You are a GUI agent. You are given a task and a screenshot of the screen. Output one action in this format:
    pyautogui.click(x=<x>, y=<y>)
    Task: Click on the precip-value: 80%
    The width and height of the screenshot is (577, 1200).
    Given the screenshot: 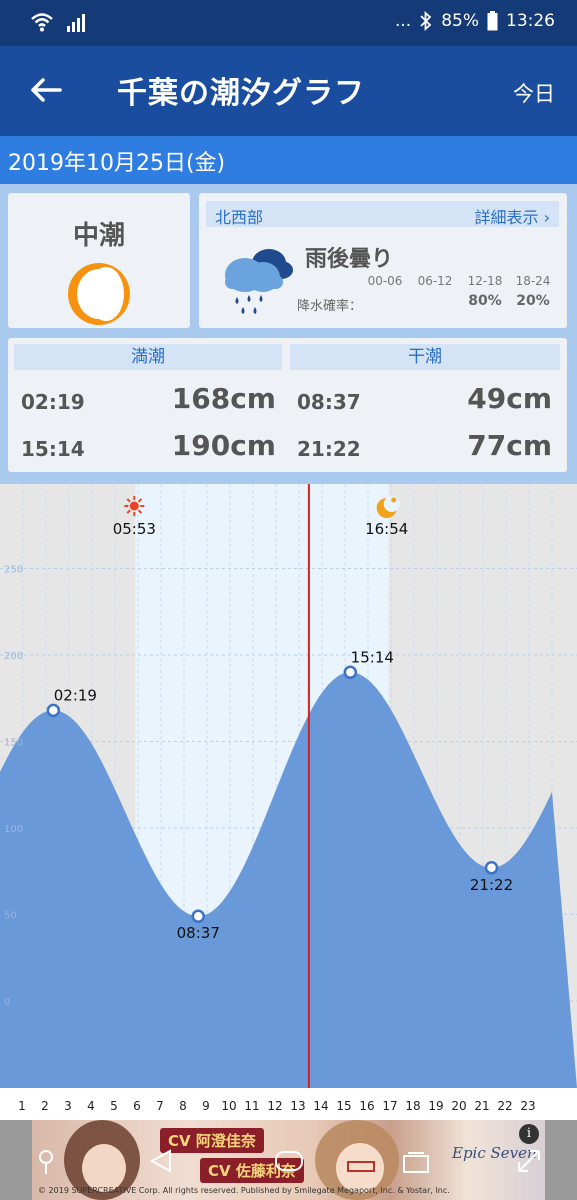 What is the action you would take?
    pyautogui.click(x=485, y=301)
    